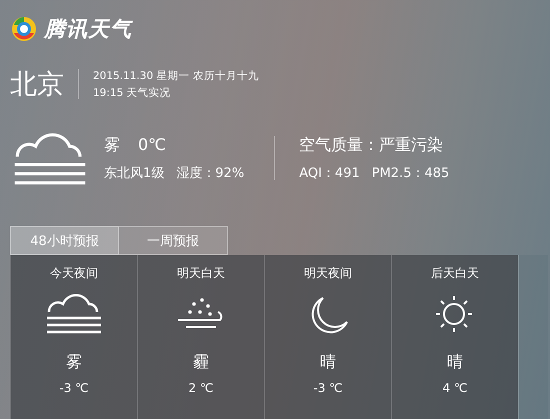 This screenshot has height=419, width=550. I want to click on app-name: 腾讯天气, so click(88, 29).